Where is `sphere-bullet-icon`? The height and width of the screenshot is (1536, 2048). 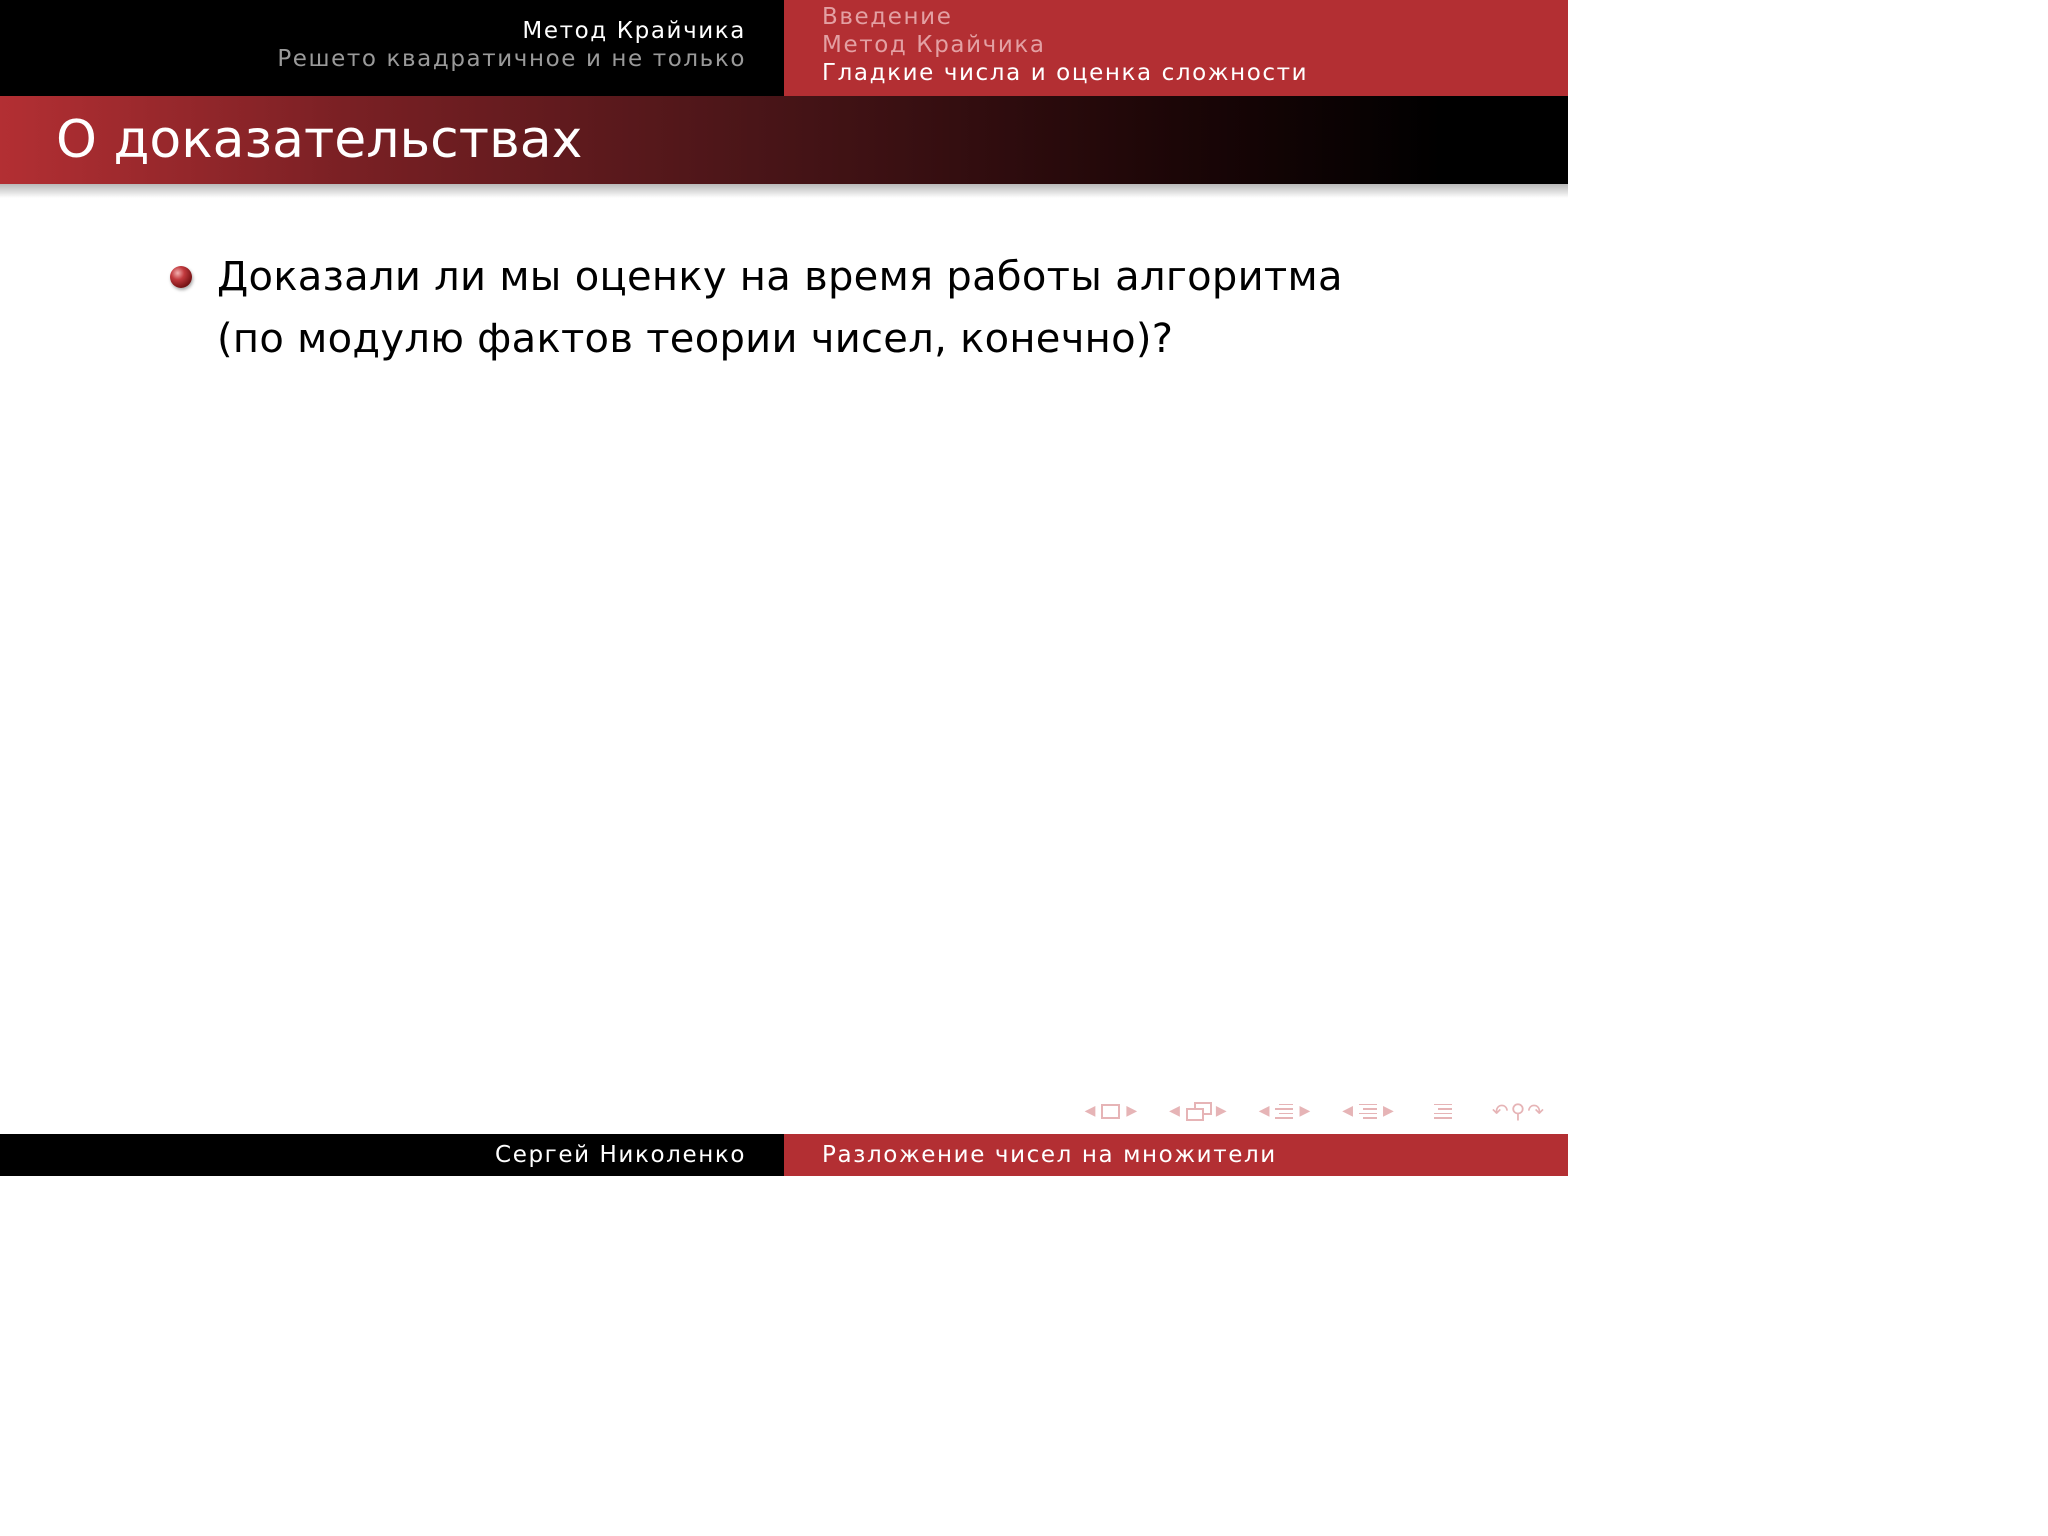
sphere-bullet-icon is located at coordinates (181, 277).